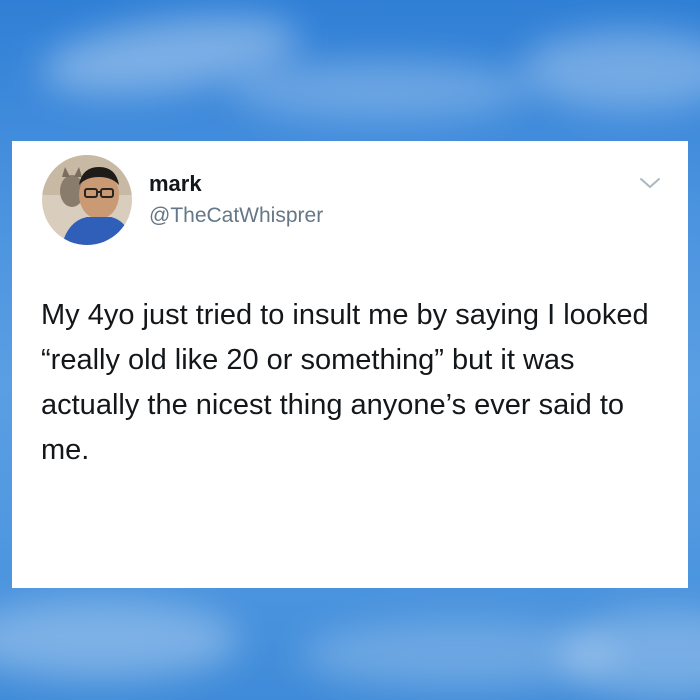 The width and height of the screenshot is (700, 700). What do you see at coordinates (236, 216) in the screenshot?
I see `user-handle: @TheCatWhisprer` at bounding box center [236, 216].